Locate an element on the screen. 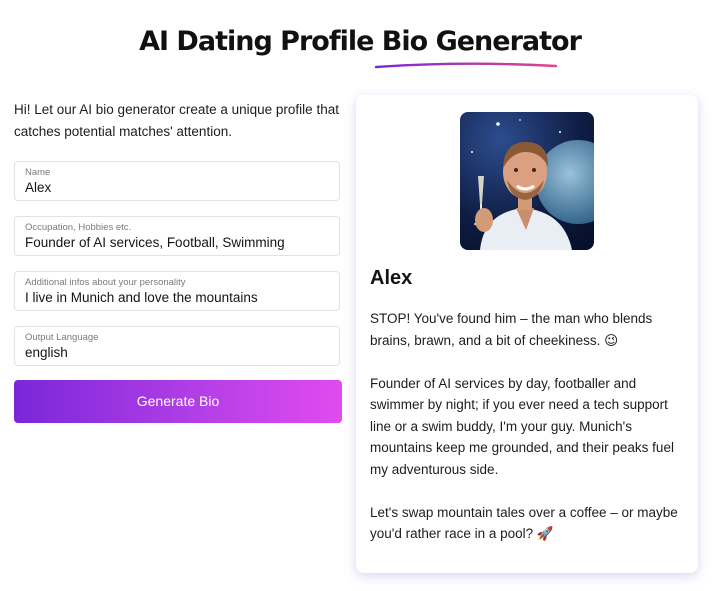 The width and height of the screenshot is (720, 591). personality-field-value: I live in Munich and love the mountains is located at coordinates (177, 298).